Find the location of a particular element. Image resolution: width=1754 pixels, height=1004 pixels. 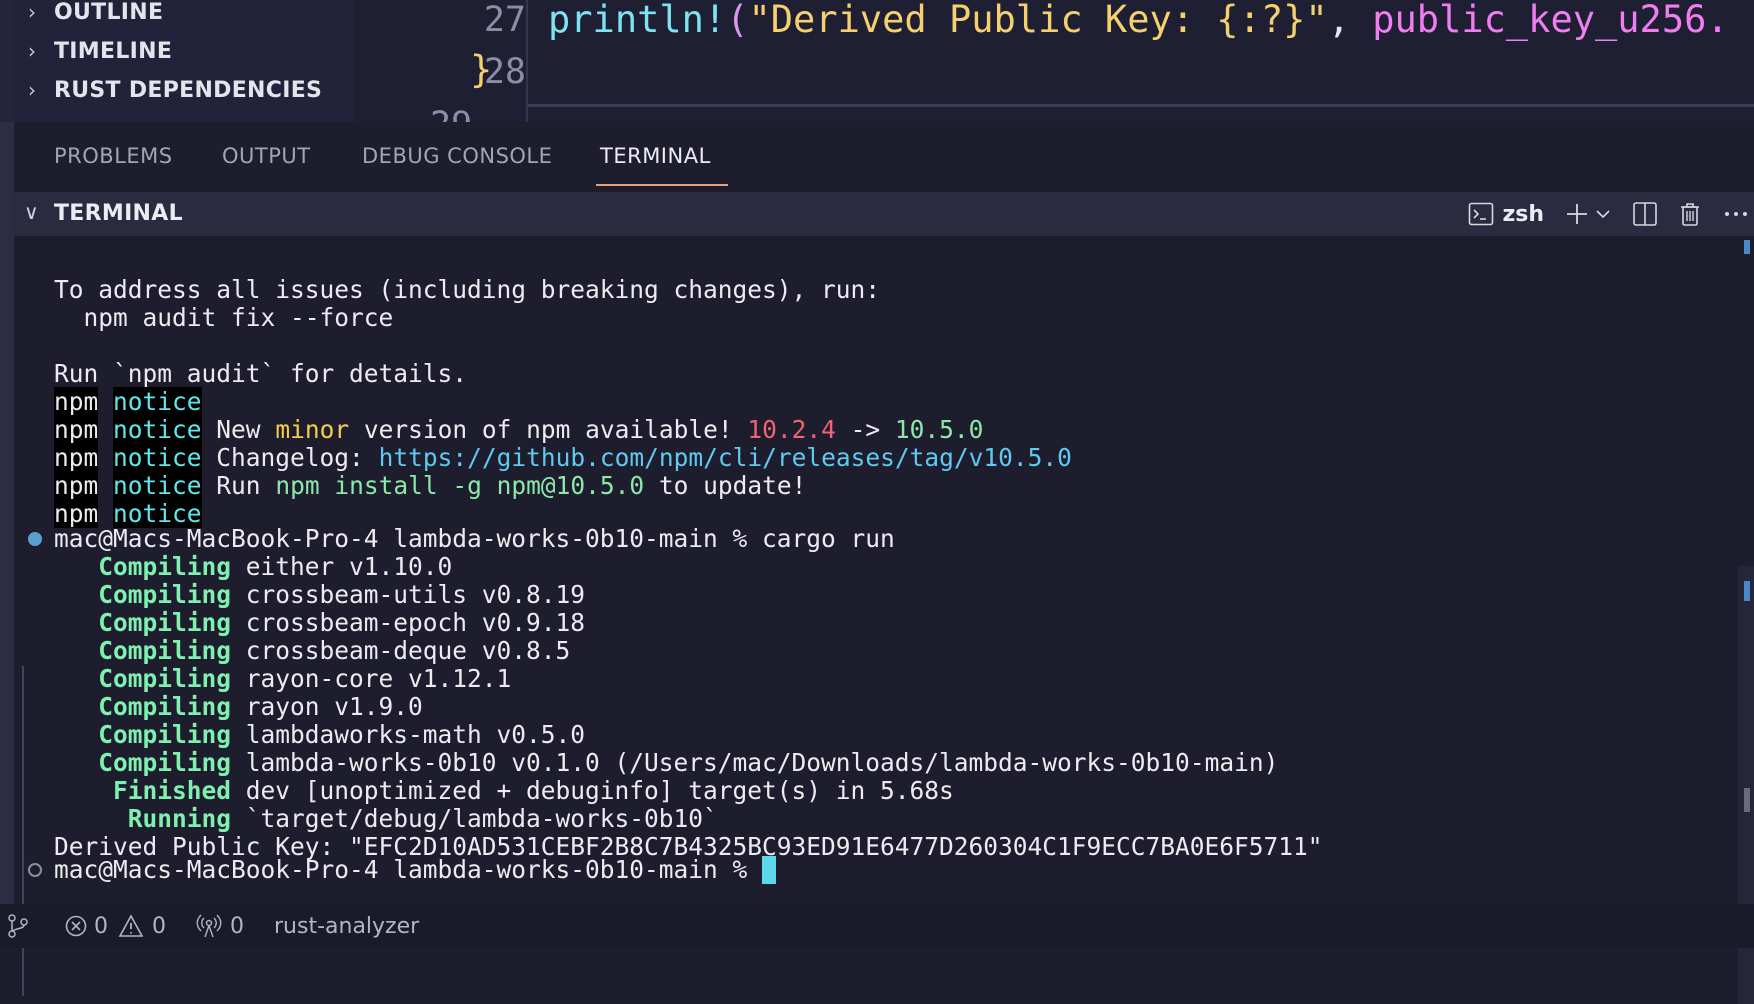

command-success-icon is located at coordinates (35, 539).